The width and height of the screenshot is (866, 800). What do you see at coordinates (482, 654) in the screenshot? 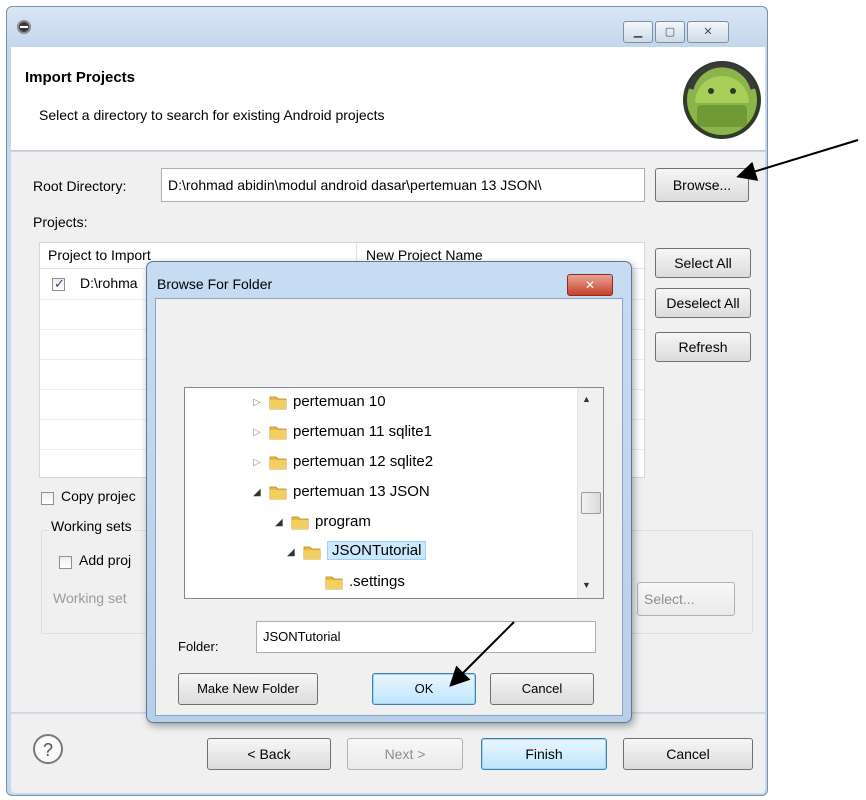
I see `arrow-to-ok-icon` at bounding box center [482, 654].